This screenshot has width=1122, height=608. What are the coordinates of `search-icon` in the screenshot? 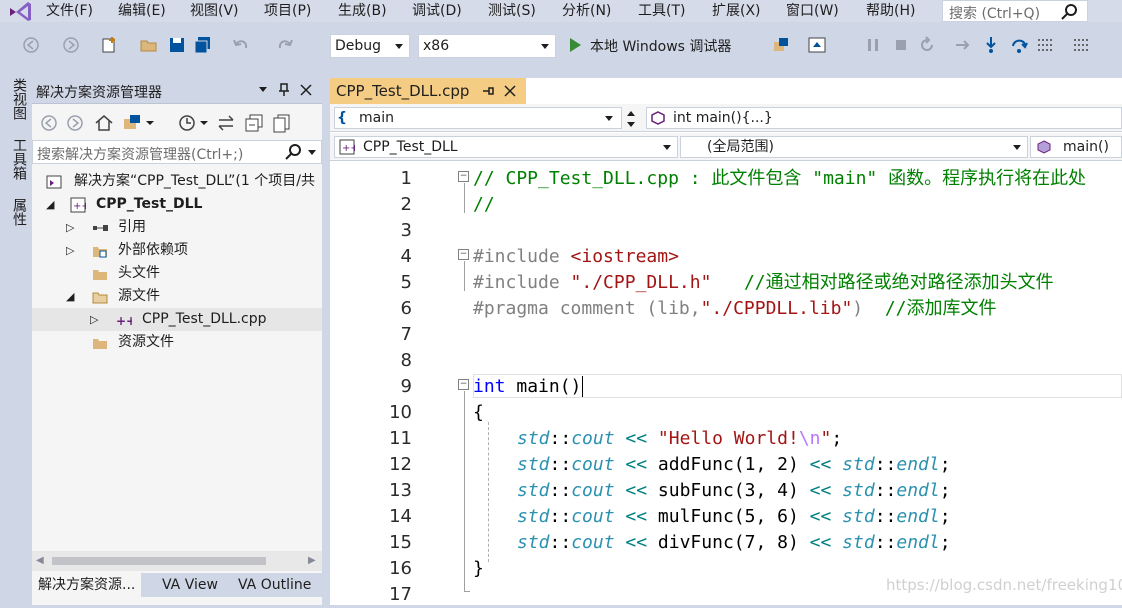 It's located at (293, 152).